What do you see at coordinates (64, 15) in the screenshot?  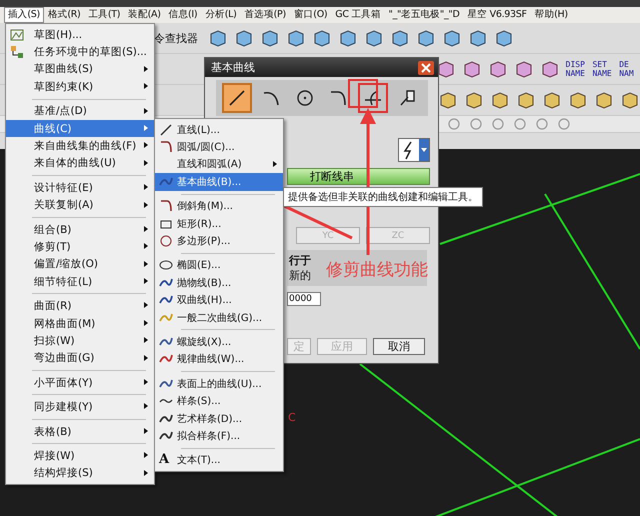 I see `menu-bar-item: 格式(R)` at bounding box center [64, 15].